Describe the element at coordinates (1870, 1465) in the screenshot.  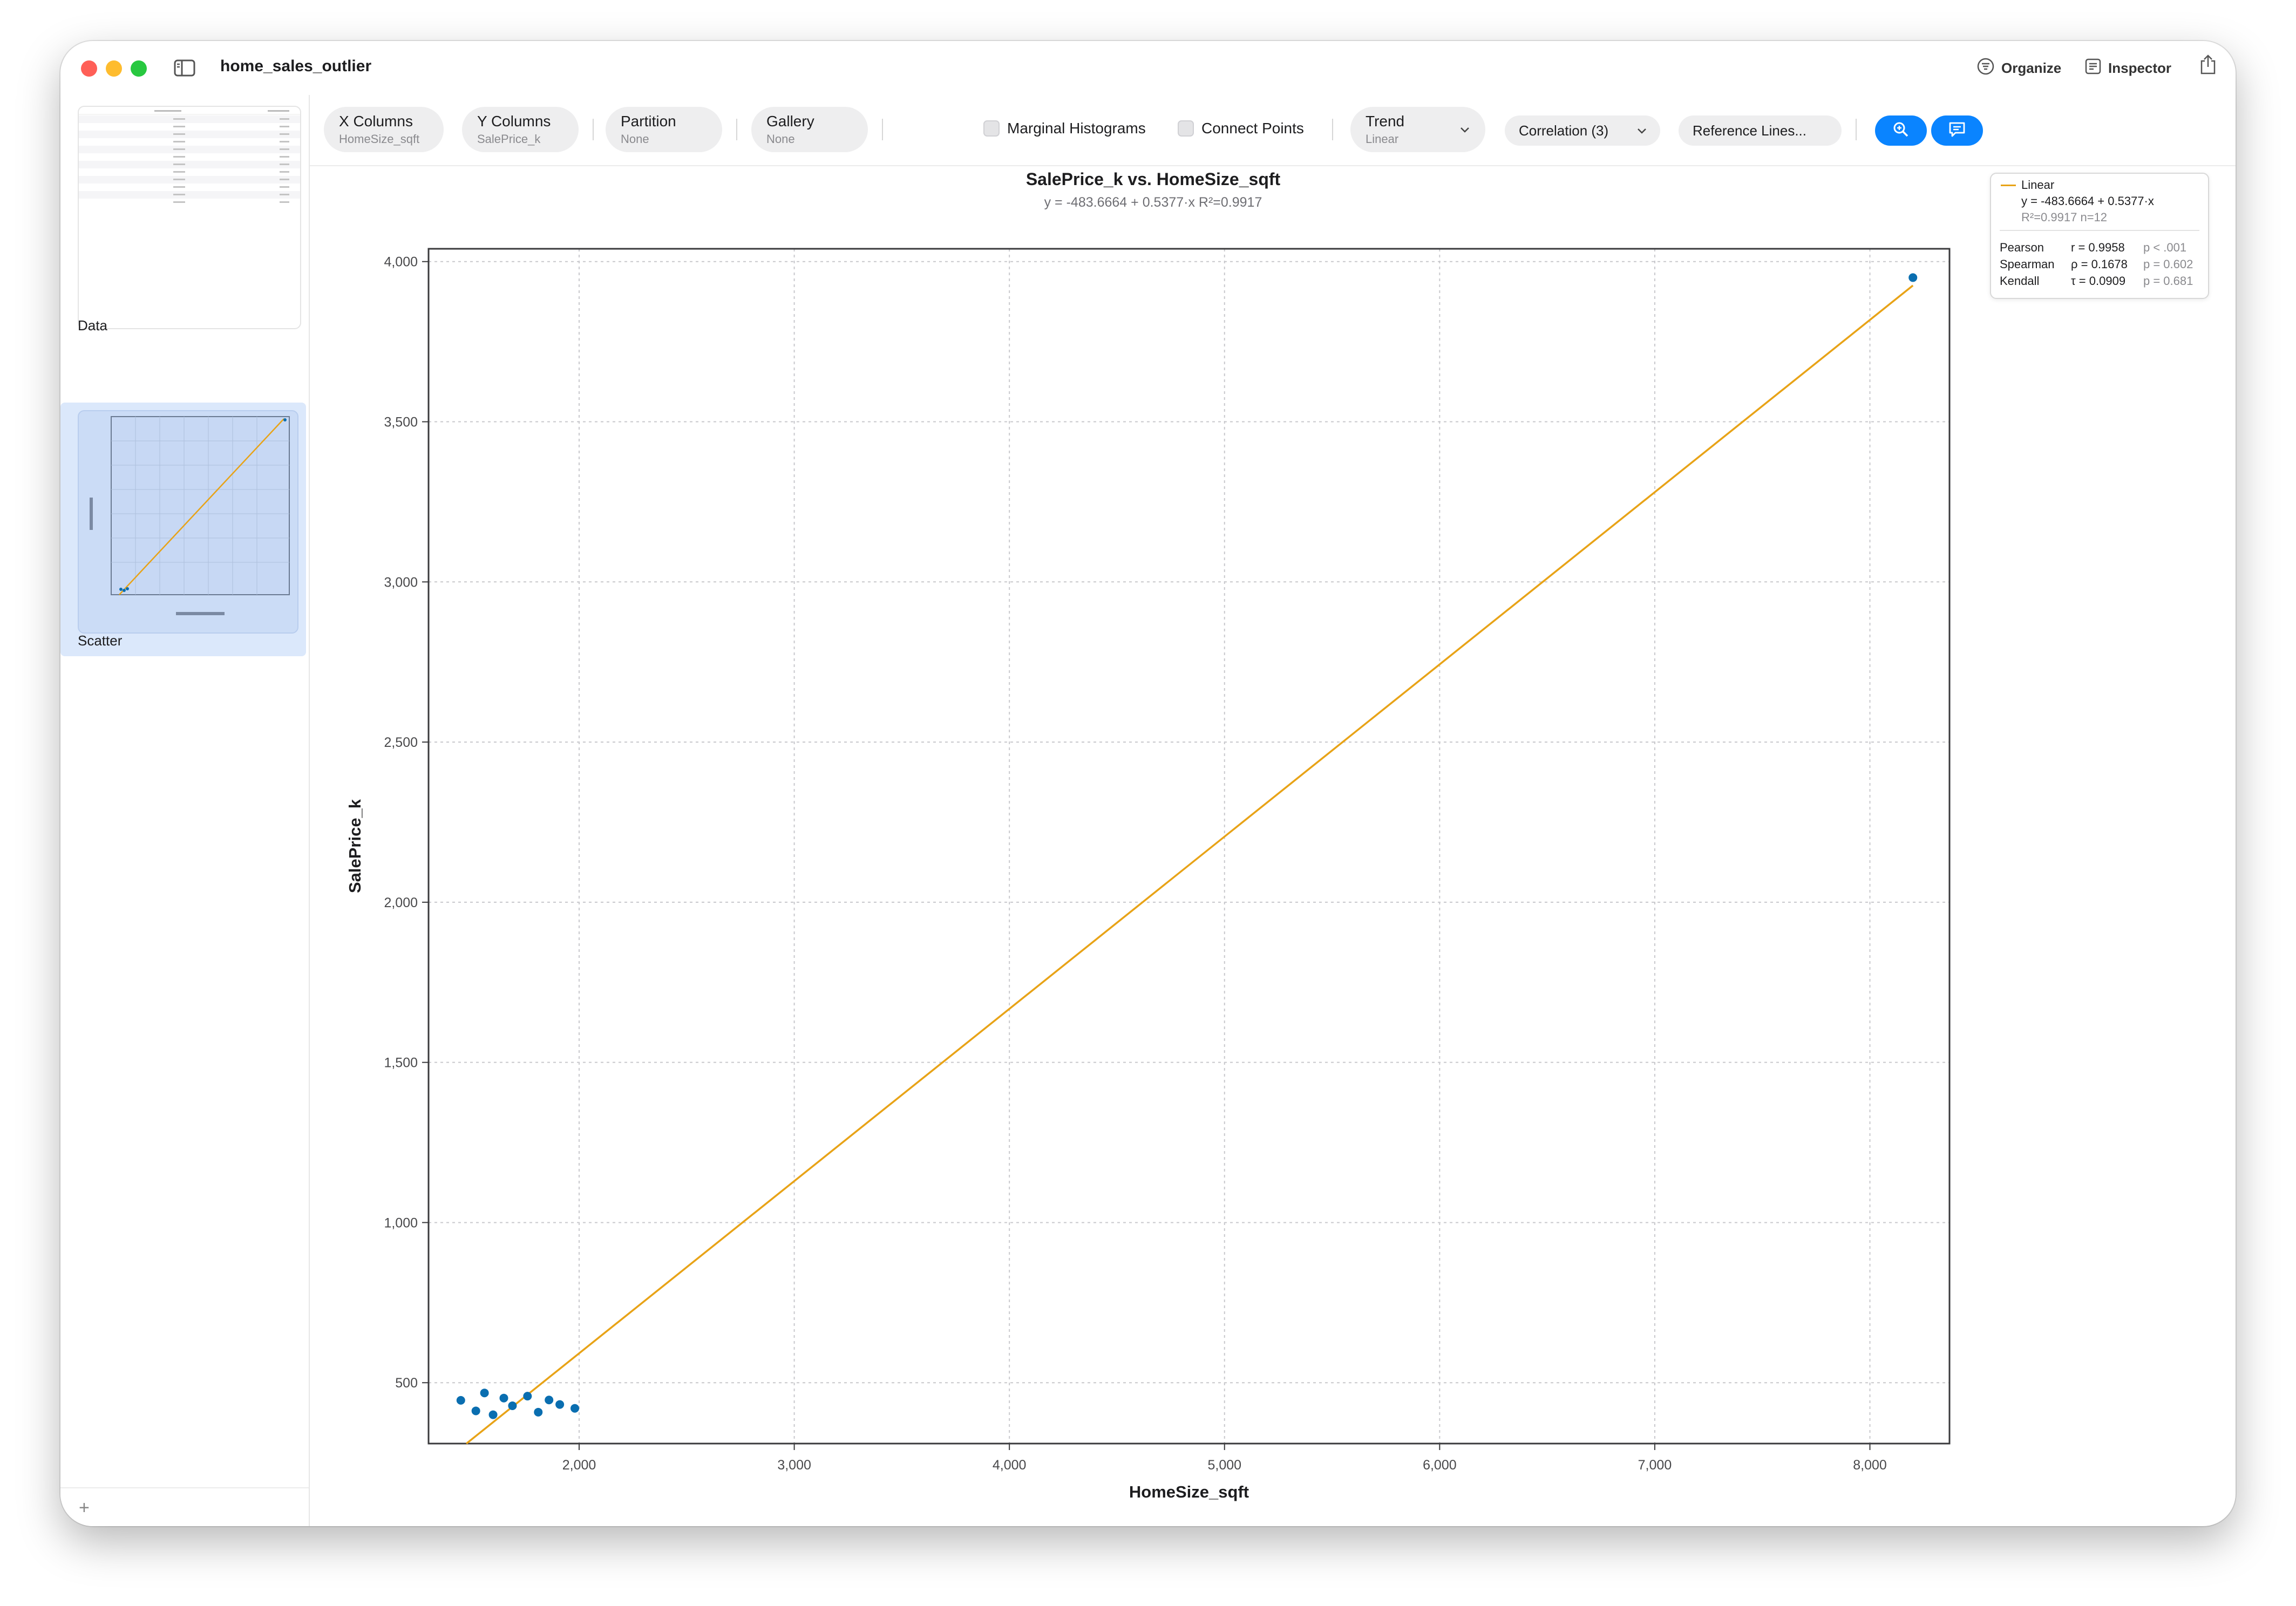
I see `x-tick-label: 8,000` at that location.